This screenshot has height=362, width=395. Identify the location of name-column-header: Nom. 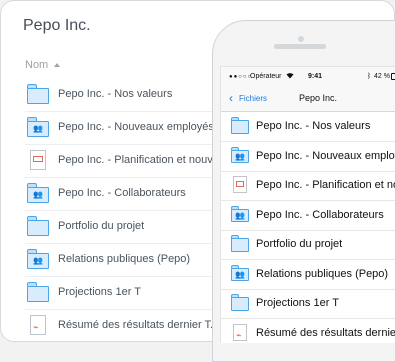
(36, 65).